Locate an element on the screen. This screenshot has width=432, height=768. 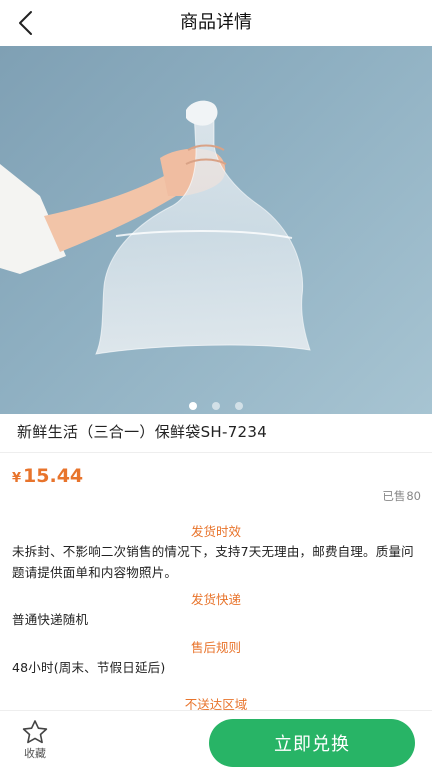
sold-number: 80 is located at coordinates (413, 496).